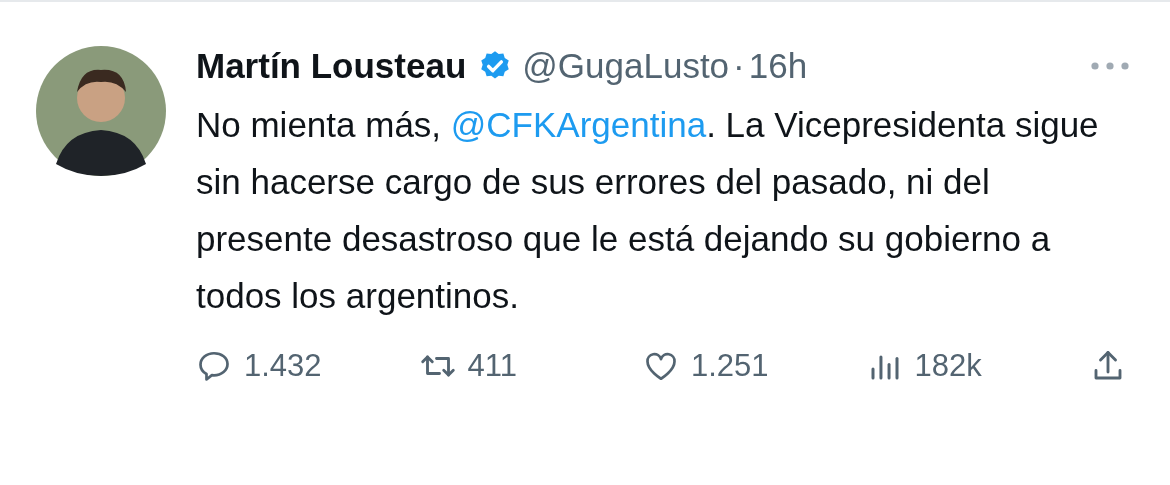 This screenshot has height=485, width=1170. What do you see at coordinates (948, 366) in the screenshot?
I see `action-count: 182k` at bounding box center [948, 366].